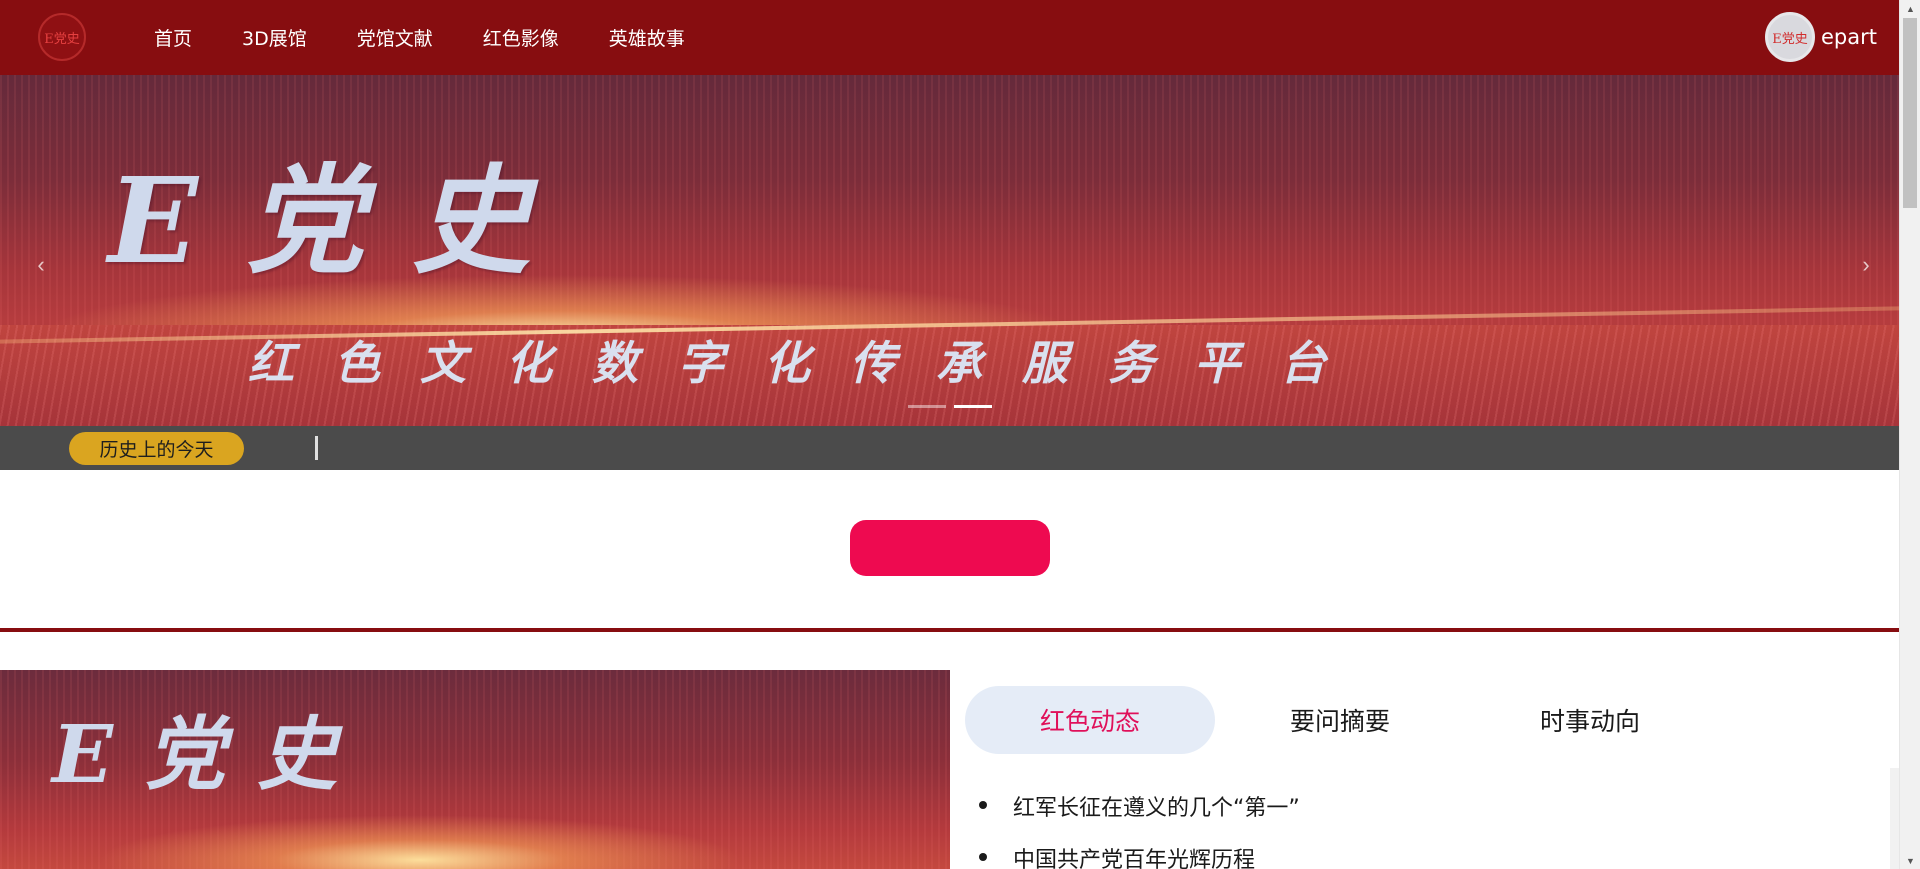 The width and height of the screenshot is (1920, 869). Describe the element at coordinates (949, 630) in the screenshot. I see `section-divider` at that location.